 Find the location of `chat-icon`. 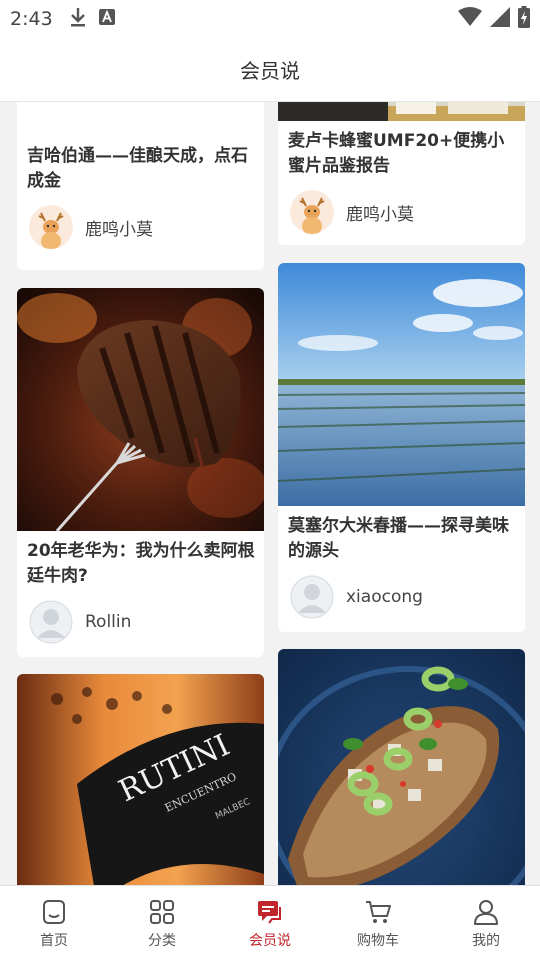

chat-icon is located at coordinates (269, 912).